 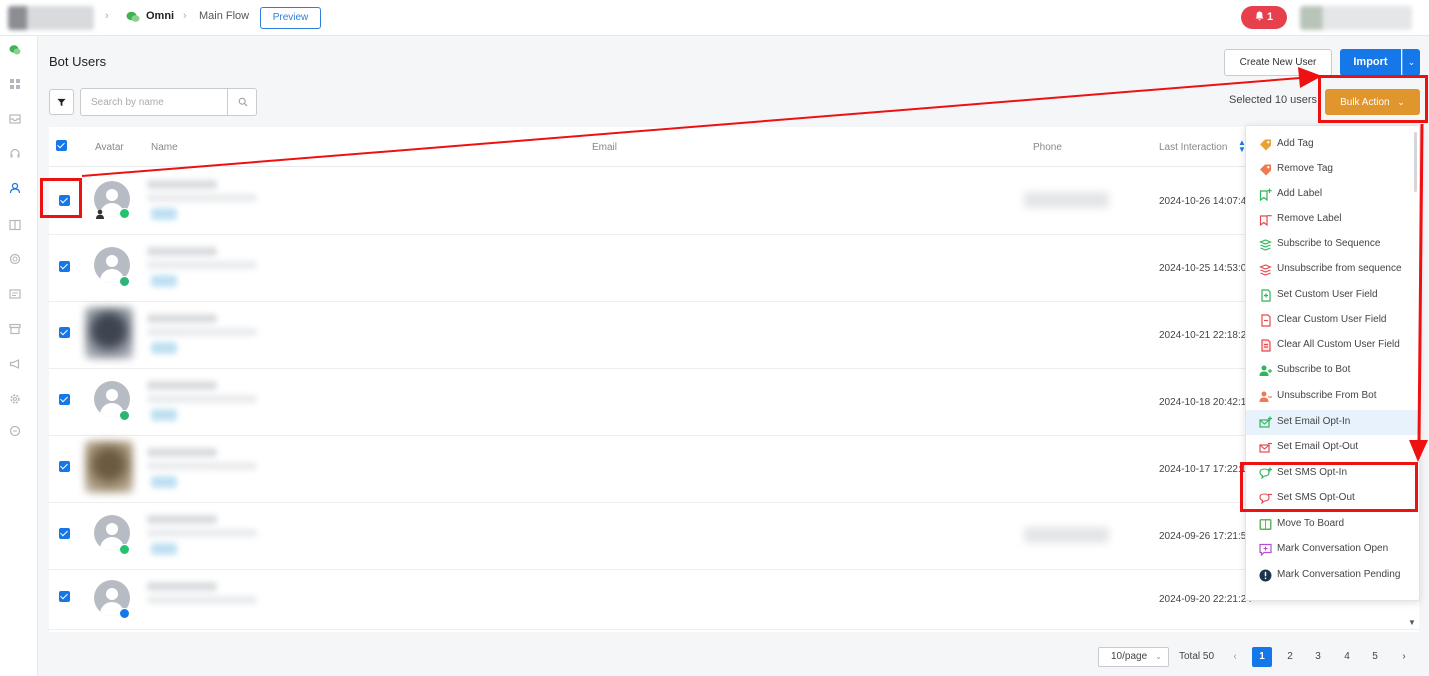 I want to click on users-icon, so click(x=15, y=188).